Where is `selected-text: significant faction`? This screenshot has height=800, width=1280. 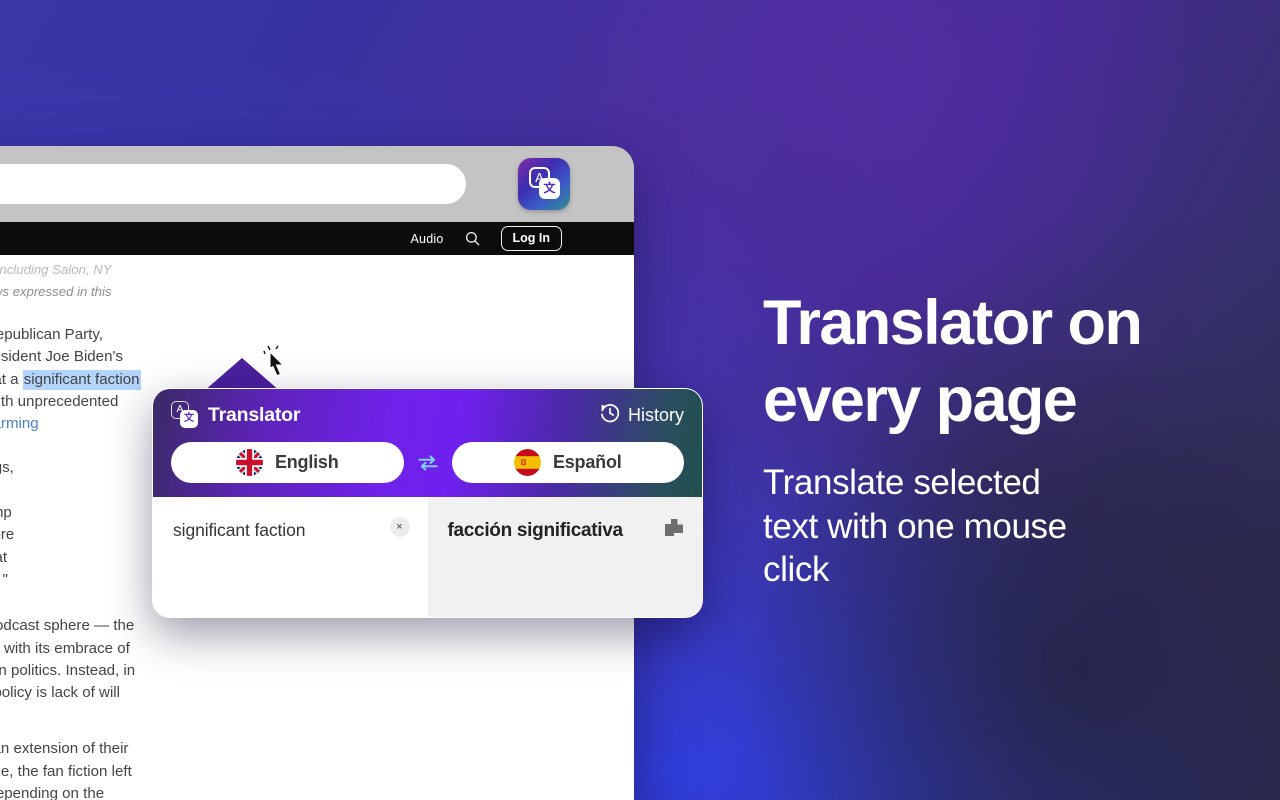 selected-text: significant faction is located at coordinates (81, 379).